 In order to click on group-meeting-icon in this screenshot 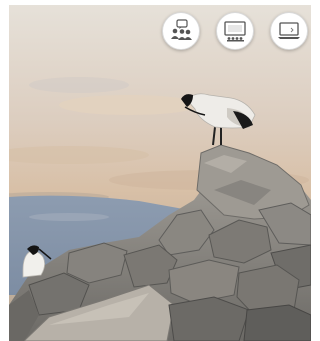, I will do `click(181, 29)`.